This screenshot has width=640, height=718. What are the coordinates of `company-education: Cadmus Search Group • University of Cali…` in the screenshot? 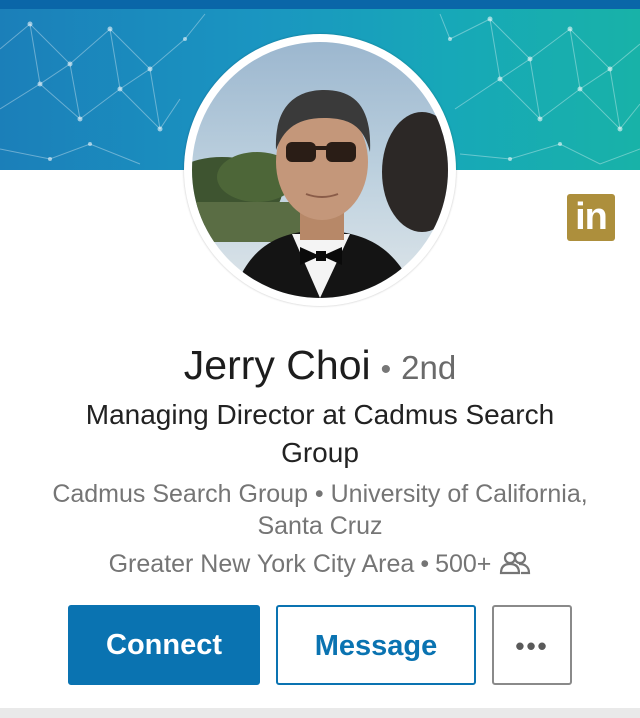 It's located at (320, 510).